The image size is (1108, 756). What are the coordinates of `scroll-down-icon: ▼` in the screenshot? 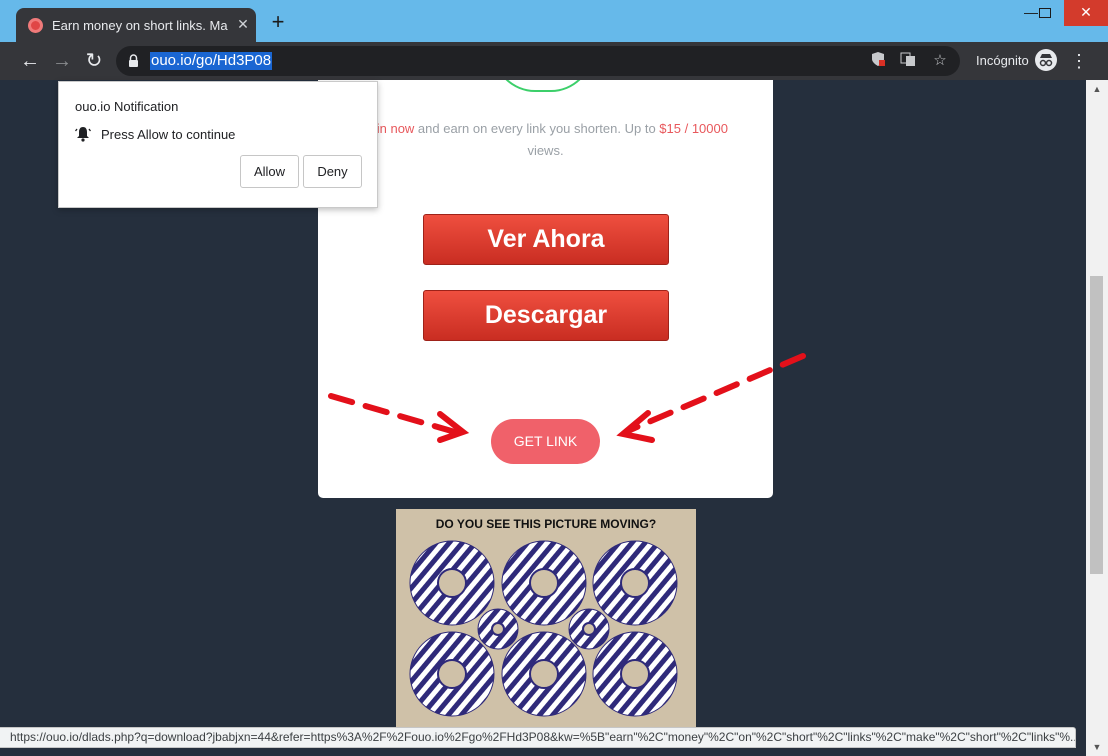 It's located at (1097, 747).